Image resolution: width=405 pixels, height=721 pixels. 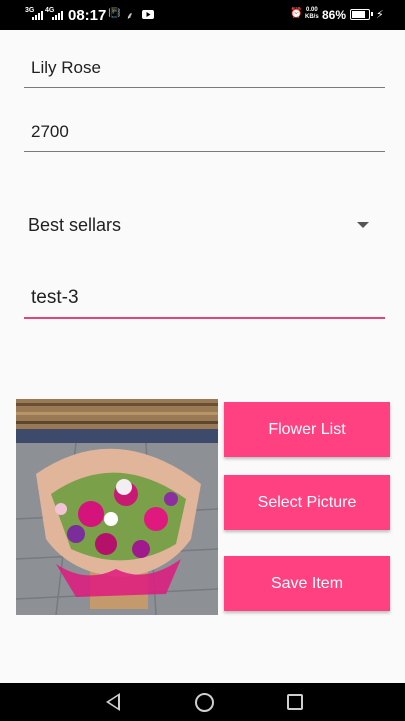 I want to click on select-picture-button-label: Select Picture, so click(x=307, y=502).